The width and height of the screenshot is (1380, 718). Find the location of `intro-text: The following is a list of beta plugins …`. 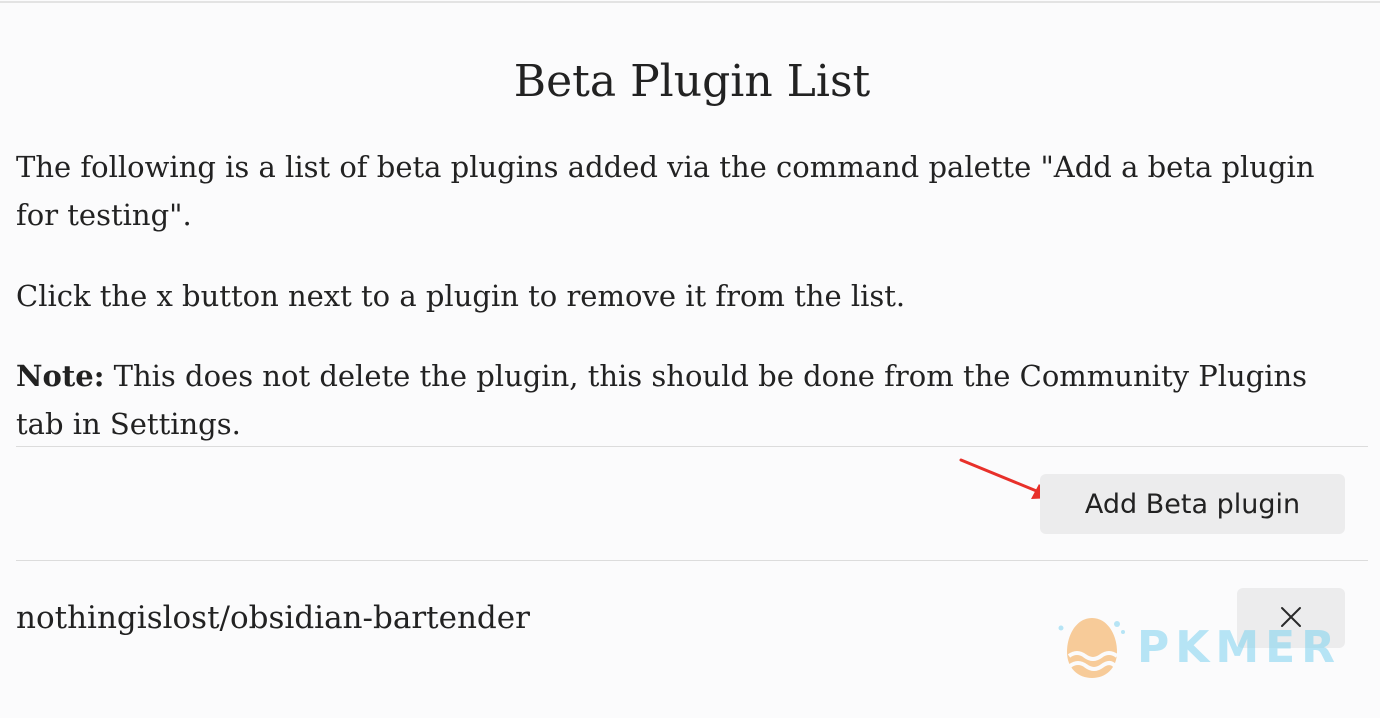

intro-text: The following is a list of beta plugins … is located at coordinates (665, 191).